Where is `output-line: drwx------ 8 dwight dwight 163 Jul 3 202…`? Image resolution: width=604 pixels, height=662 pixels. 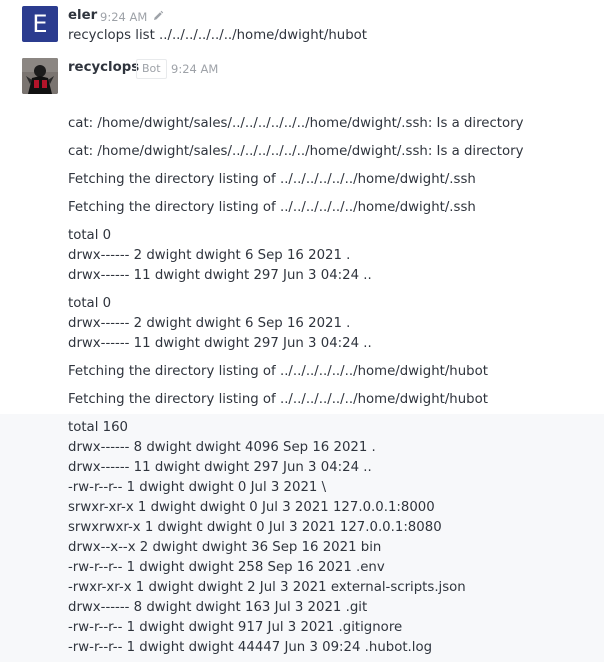
output-line: drwx------ 8 dwight dwight 163 Jul 3 202… is located at coordinates (218, 607).